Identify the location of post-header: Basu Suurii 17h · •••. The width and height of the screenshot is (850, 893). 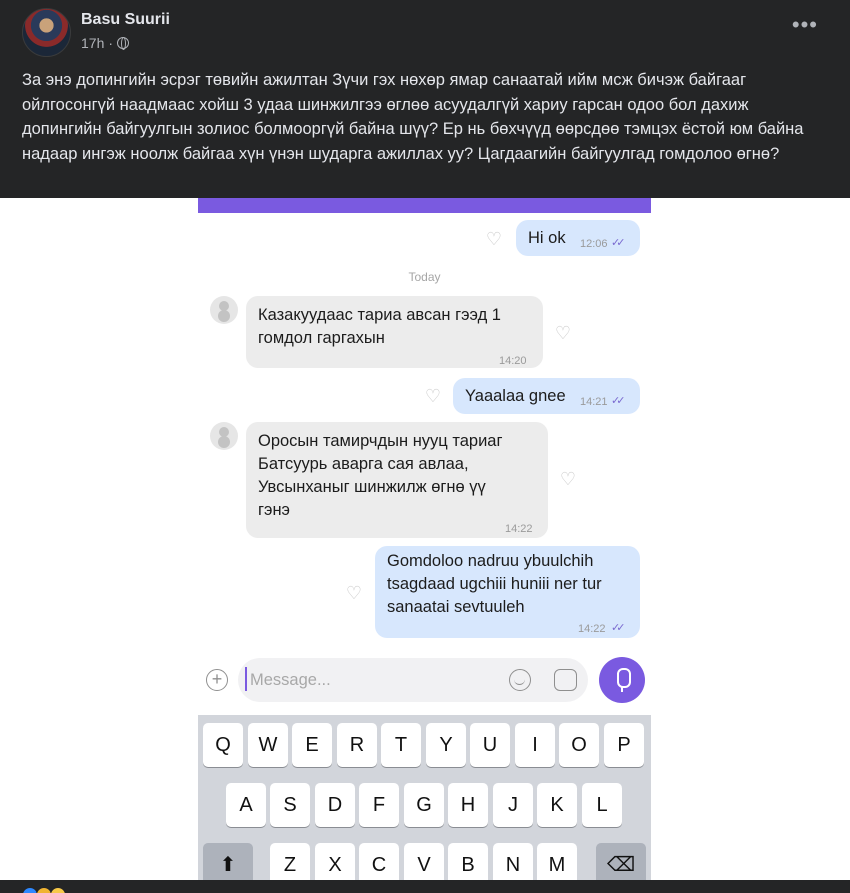
(425, 33).